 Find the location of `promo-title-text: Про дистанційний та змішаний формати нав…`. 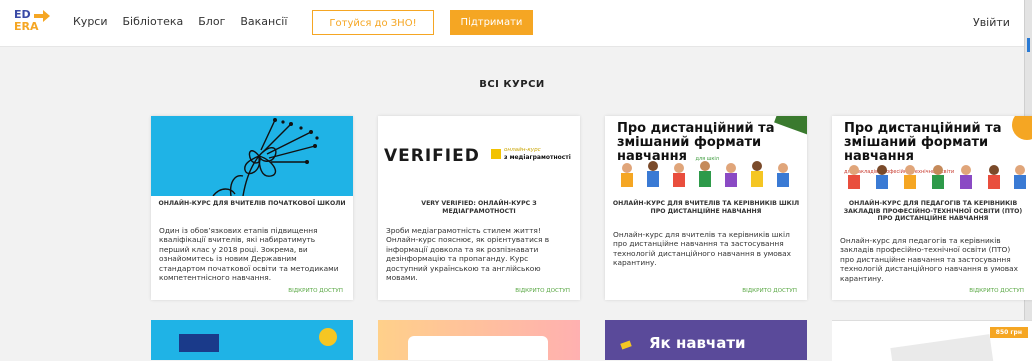

promo-title-text: Про дистанційний та змішаний формати нав… is located at coordinates (923, 142).